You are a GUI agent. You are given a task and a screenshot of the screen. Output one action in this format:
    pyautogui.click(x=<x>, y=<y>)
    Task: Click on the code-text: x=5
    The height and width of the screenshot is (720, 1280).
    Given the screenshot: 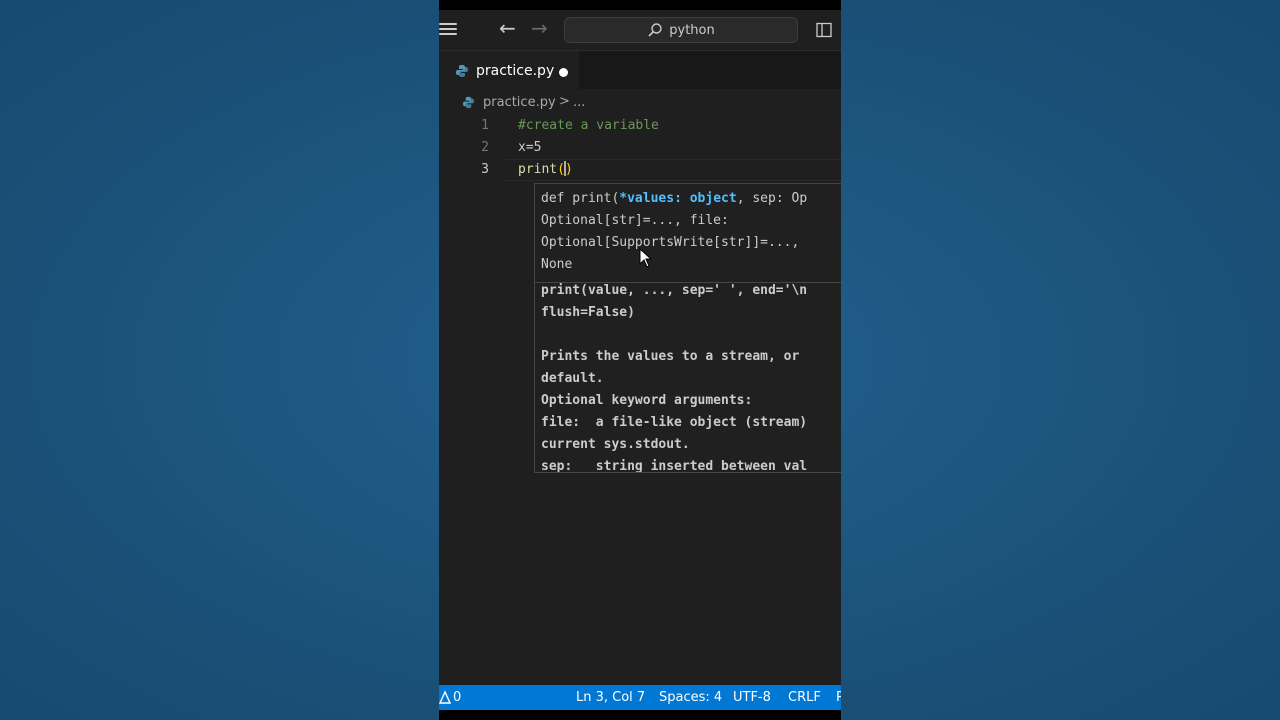 What is the action you would take?
    pyautogui.click(x=530, y=147)
    